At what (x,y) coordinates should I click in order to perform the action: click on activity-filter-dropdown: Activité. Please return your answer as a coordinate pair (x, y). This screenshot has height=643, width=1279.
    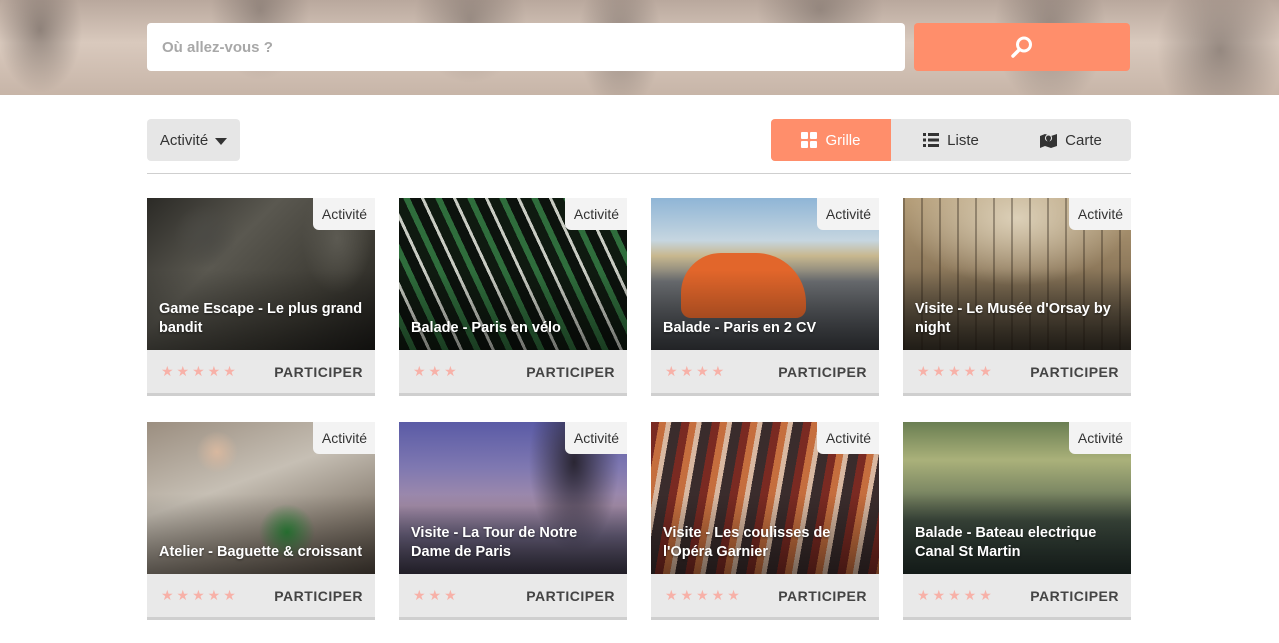
    Looking at the image, I should click on (193, 140).